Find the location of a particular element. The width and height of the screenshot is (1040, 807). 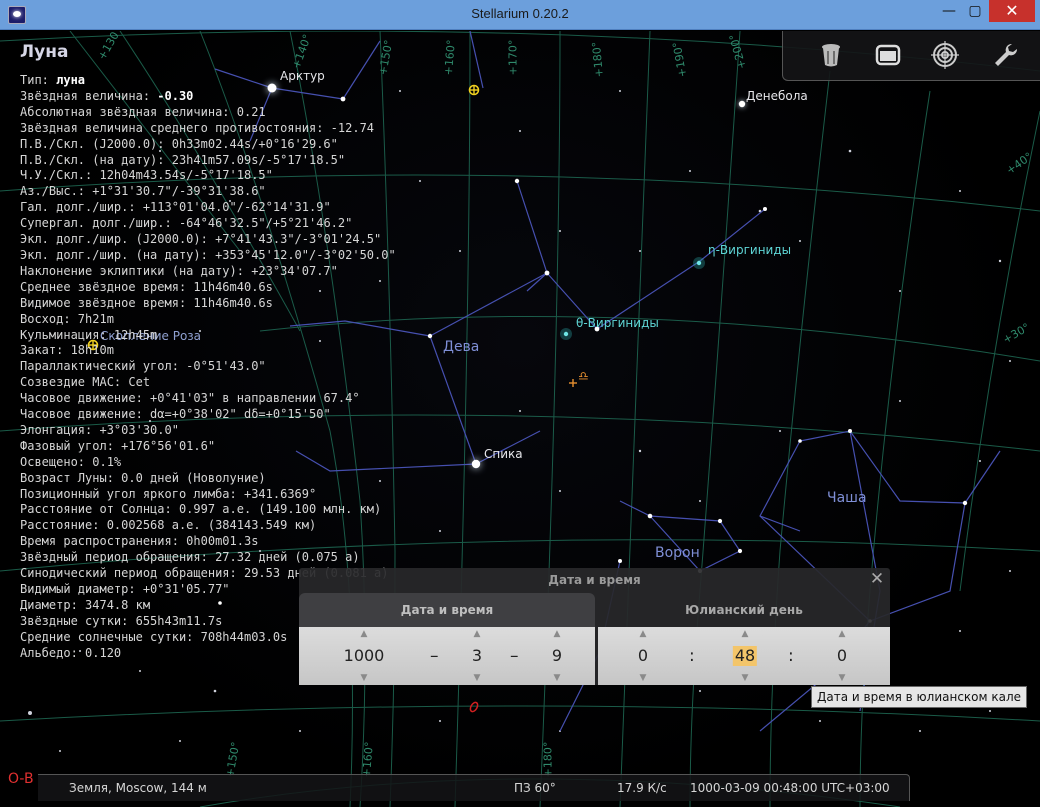

star-label-spica: Спика is located at coordinates (503, 454).